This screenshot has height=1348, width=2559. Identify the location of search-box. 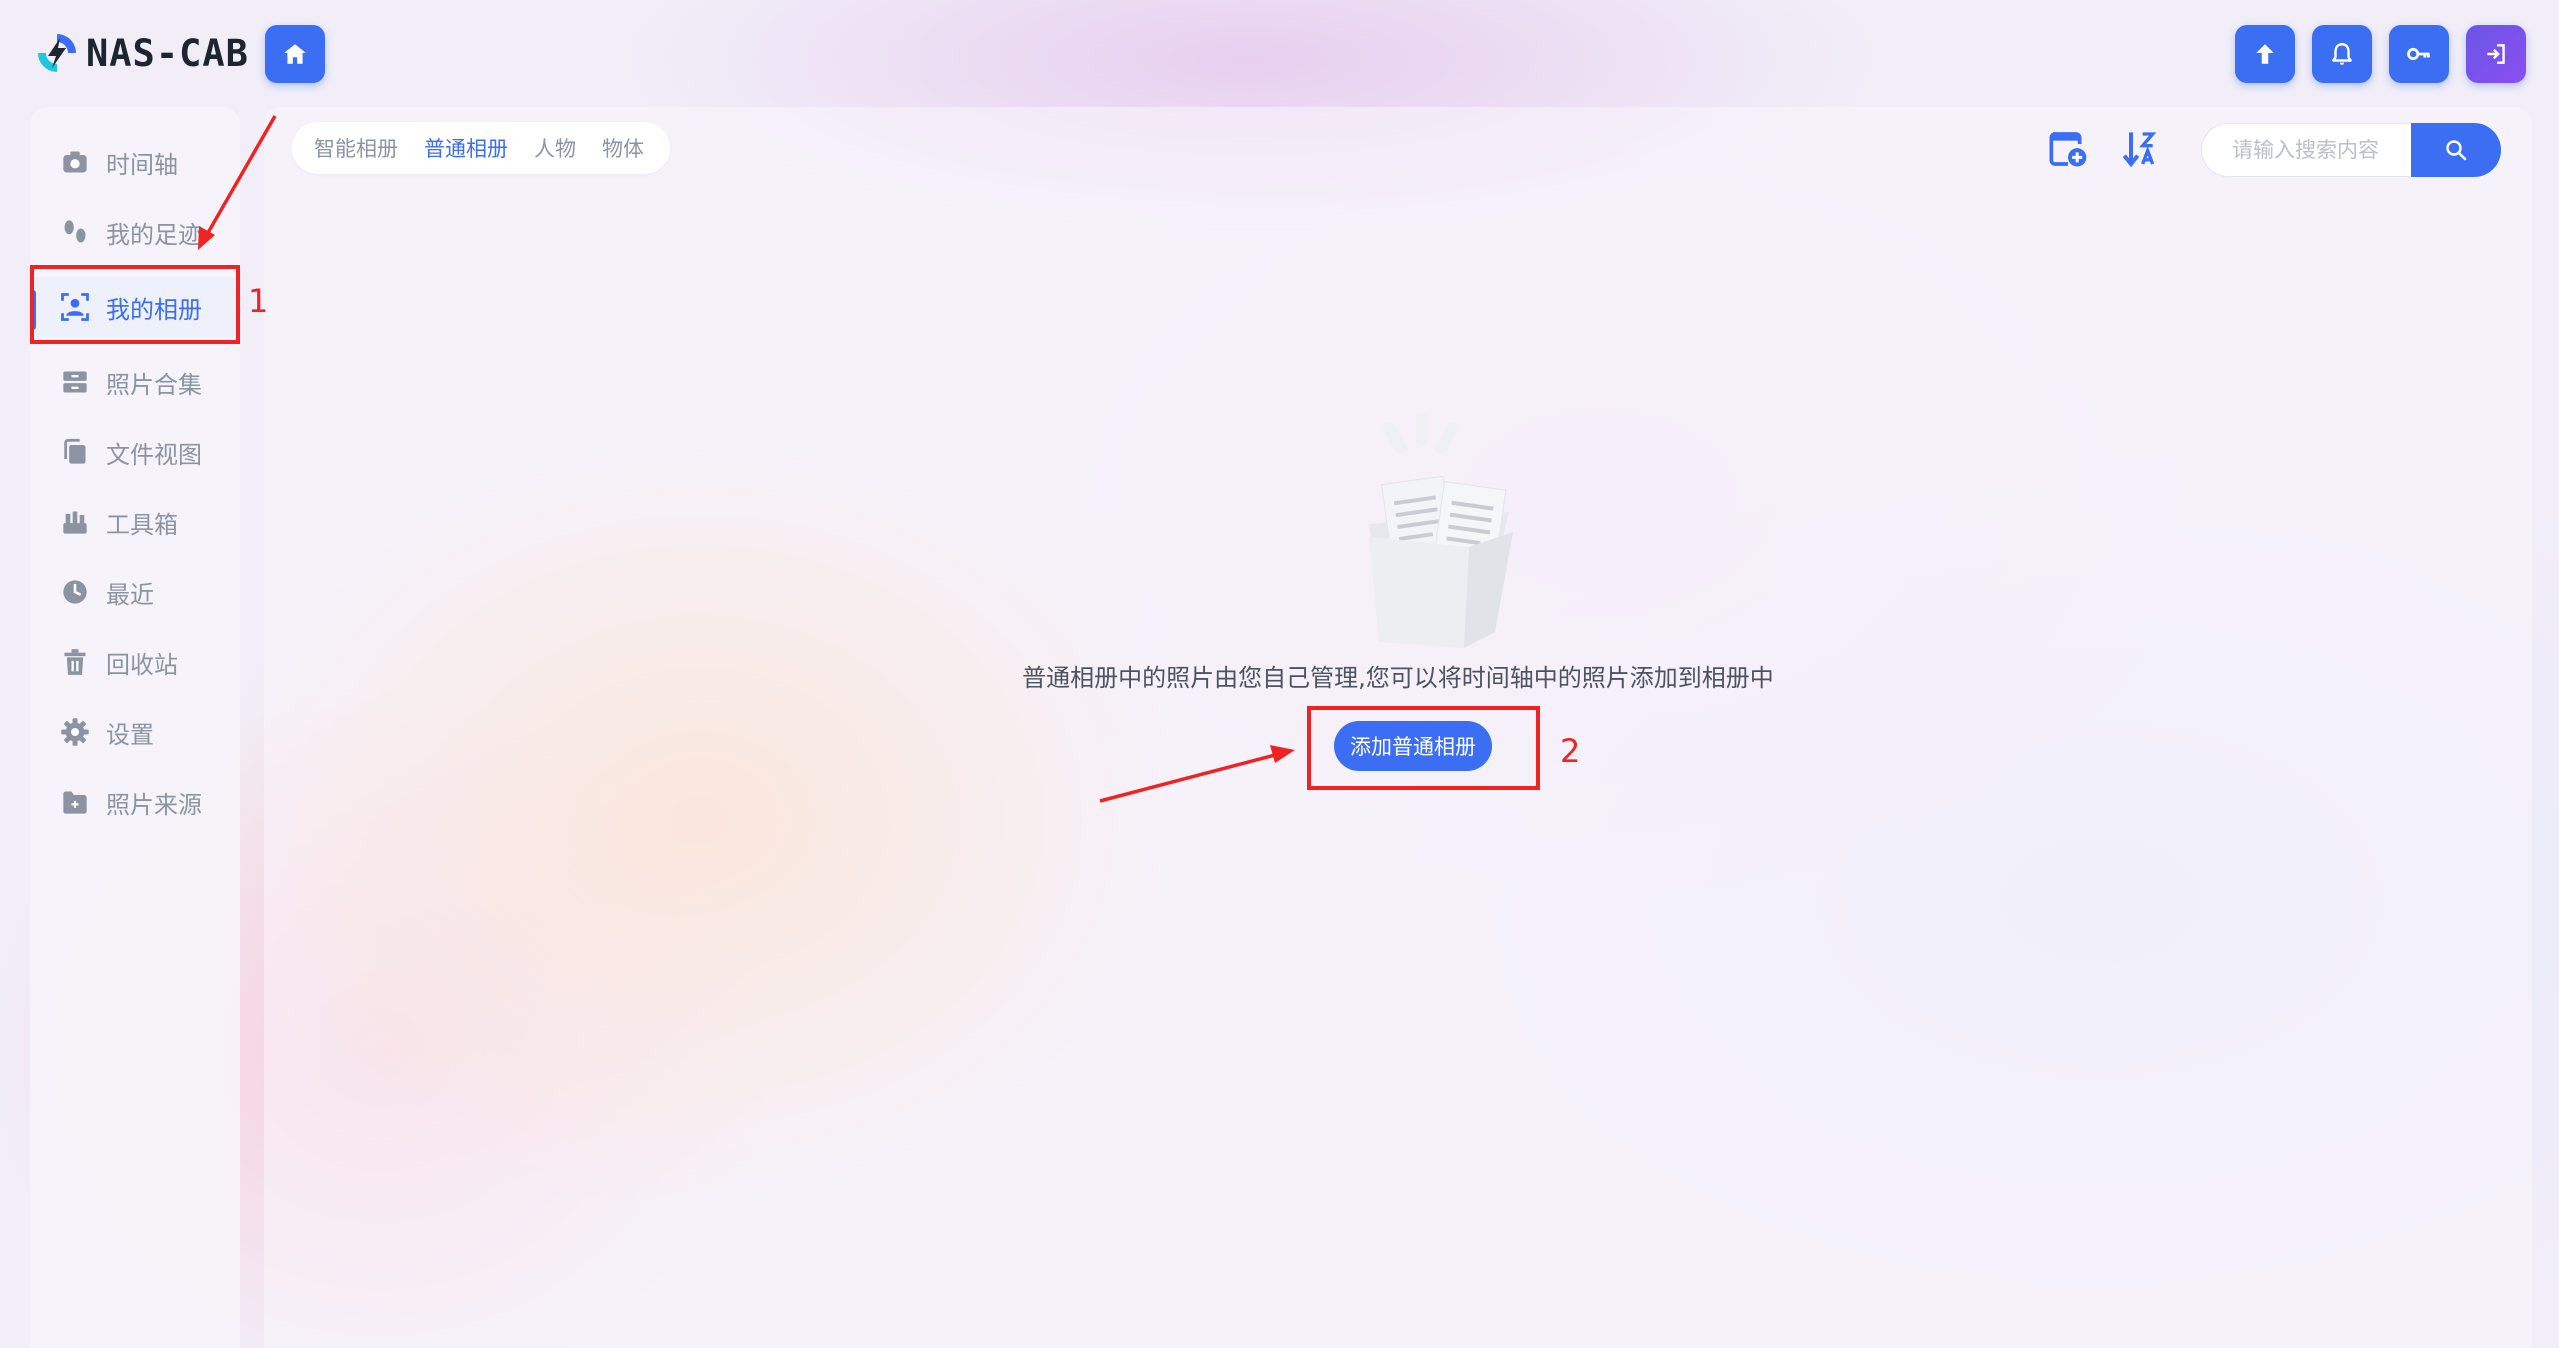
(2351, 150).